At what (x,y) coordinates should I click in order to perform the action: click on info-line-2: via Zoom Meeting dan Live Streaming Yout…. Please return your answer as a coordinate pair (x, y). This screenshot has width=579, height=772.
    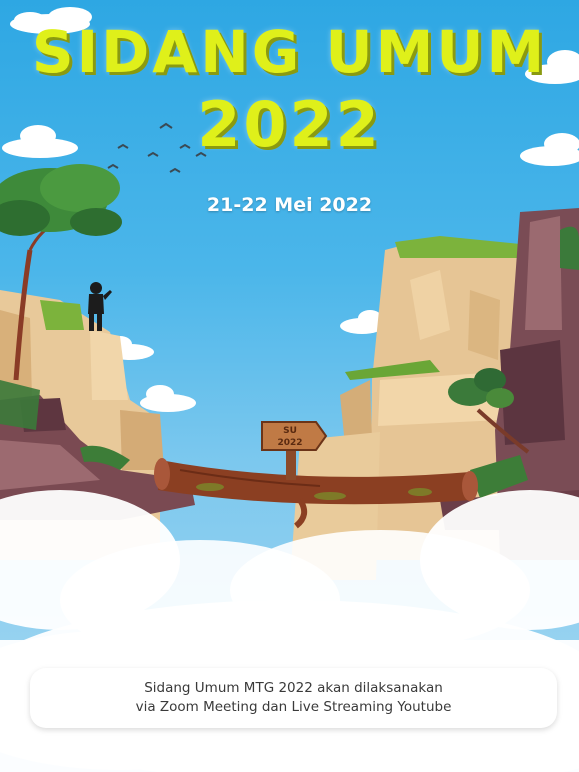
    Looking at the image, I should click on (293, 707).